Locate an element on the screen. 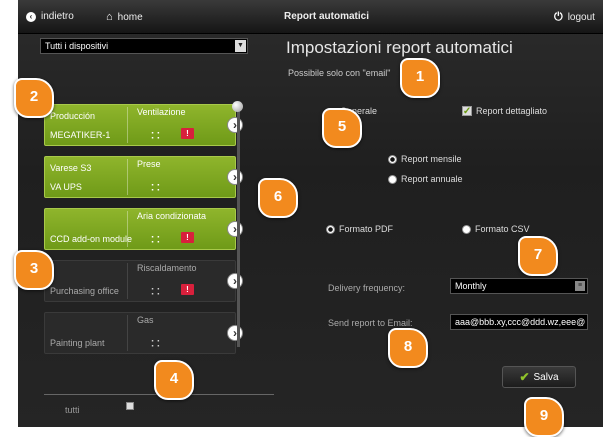 This screenshot has width=603, height=437. power-icon: ⏻ is located at coordinates (558, 17).